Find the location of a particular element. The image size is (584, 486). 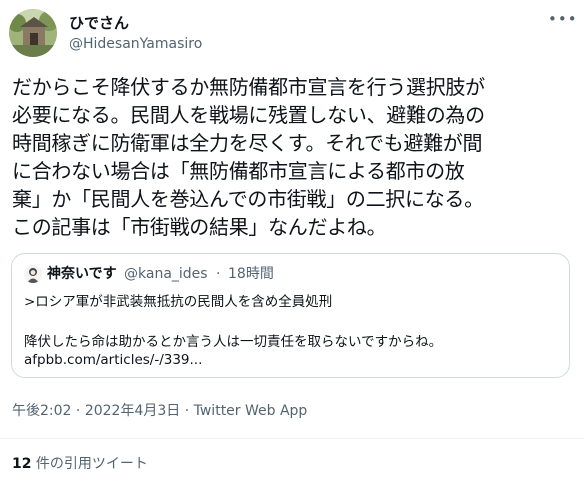

quote-count: 12 is located at coordinates (22, 464).